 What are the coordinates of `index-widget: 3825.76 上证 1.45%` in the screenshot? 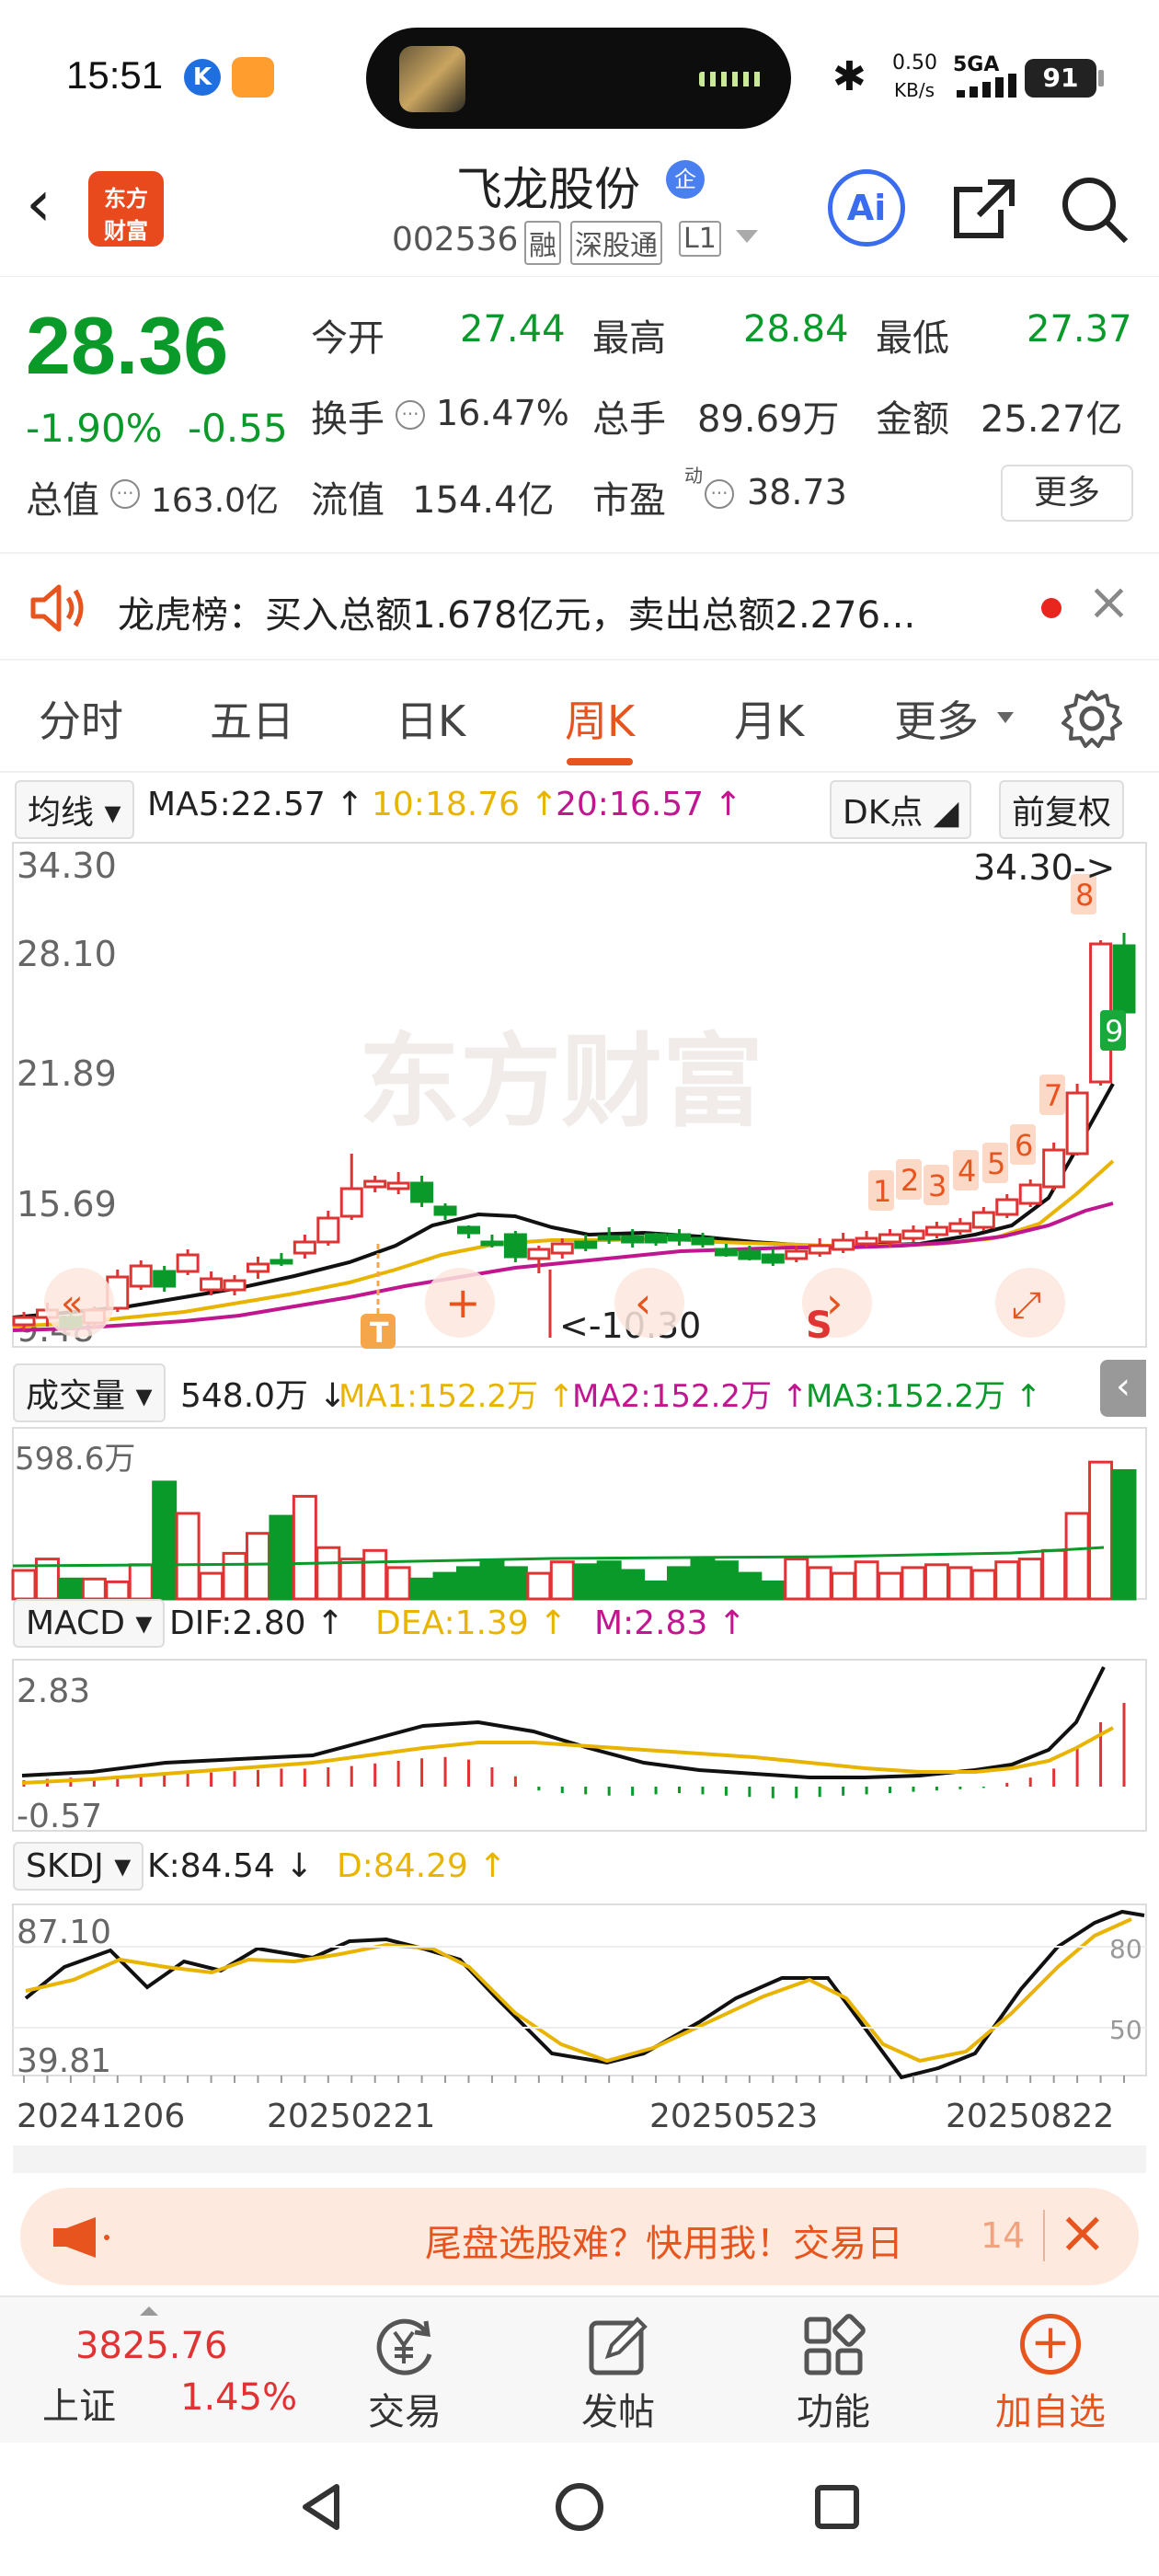 It's located at (156, 2370).